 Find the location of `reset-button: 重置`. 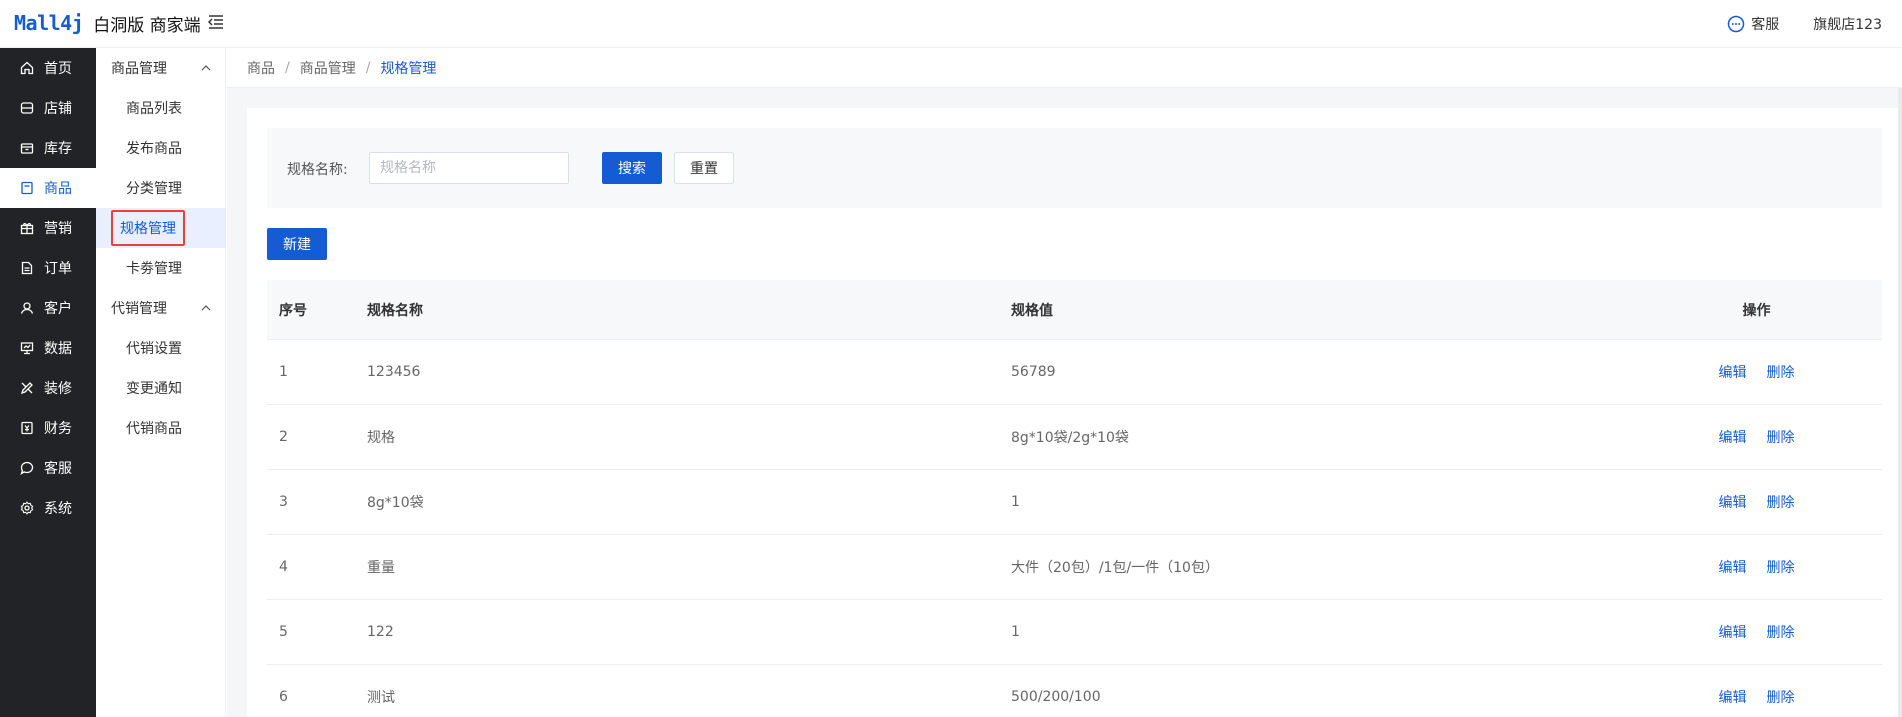

reset-button: 重置 is located at coordinates (704, 168).